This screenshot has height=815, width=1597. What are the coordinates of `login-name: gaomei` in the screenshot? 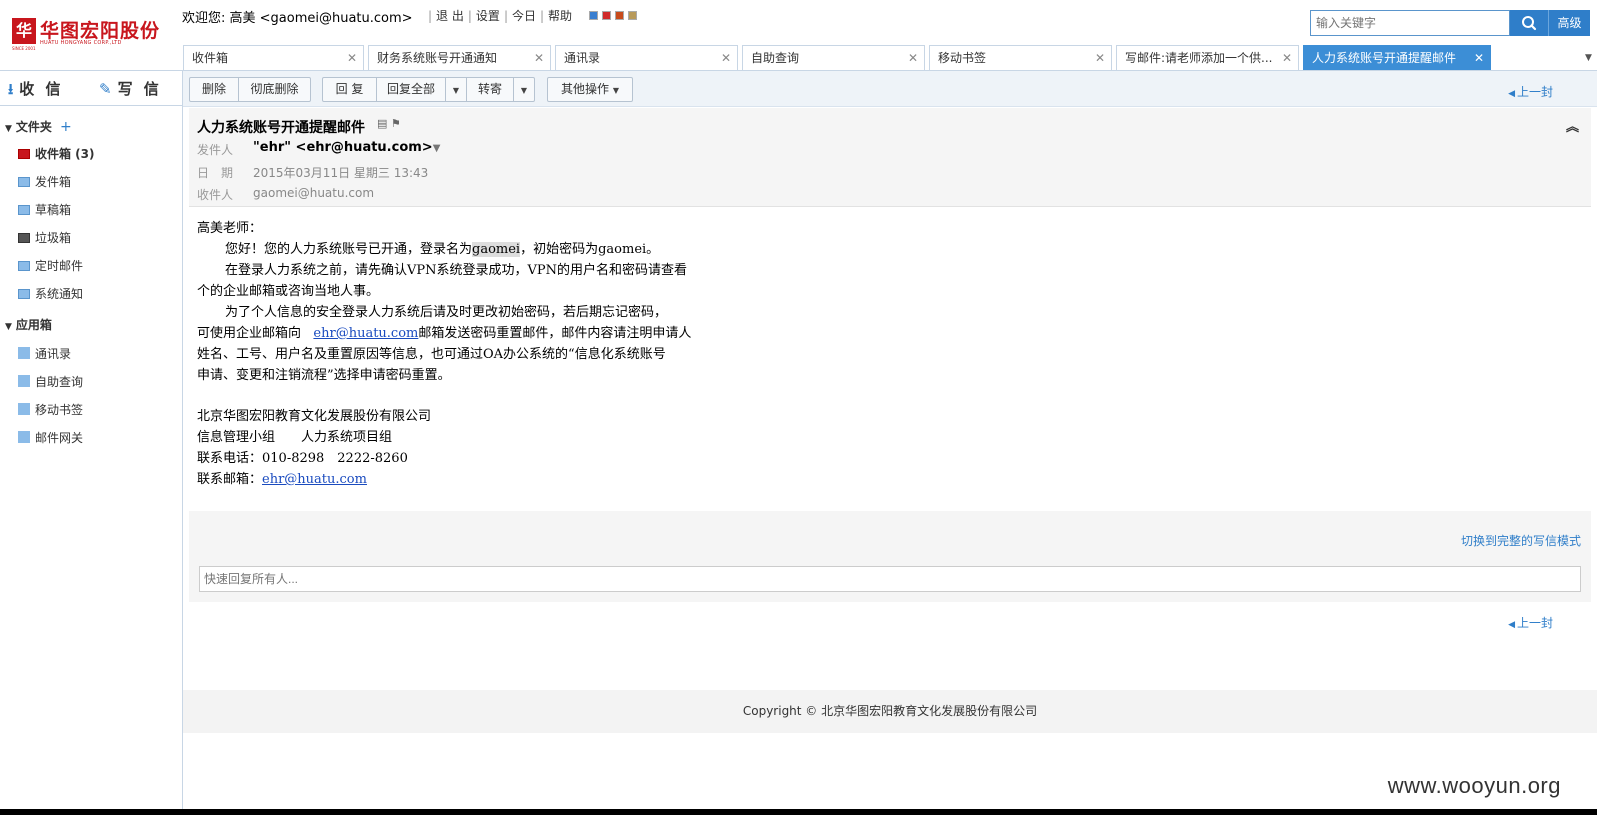 It's located at (496, 249).